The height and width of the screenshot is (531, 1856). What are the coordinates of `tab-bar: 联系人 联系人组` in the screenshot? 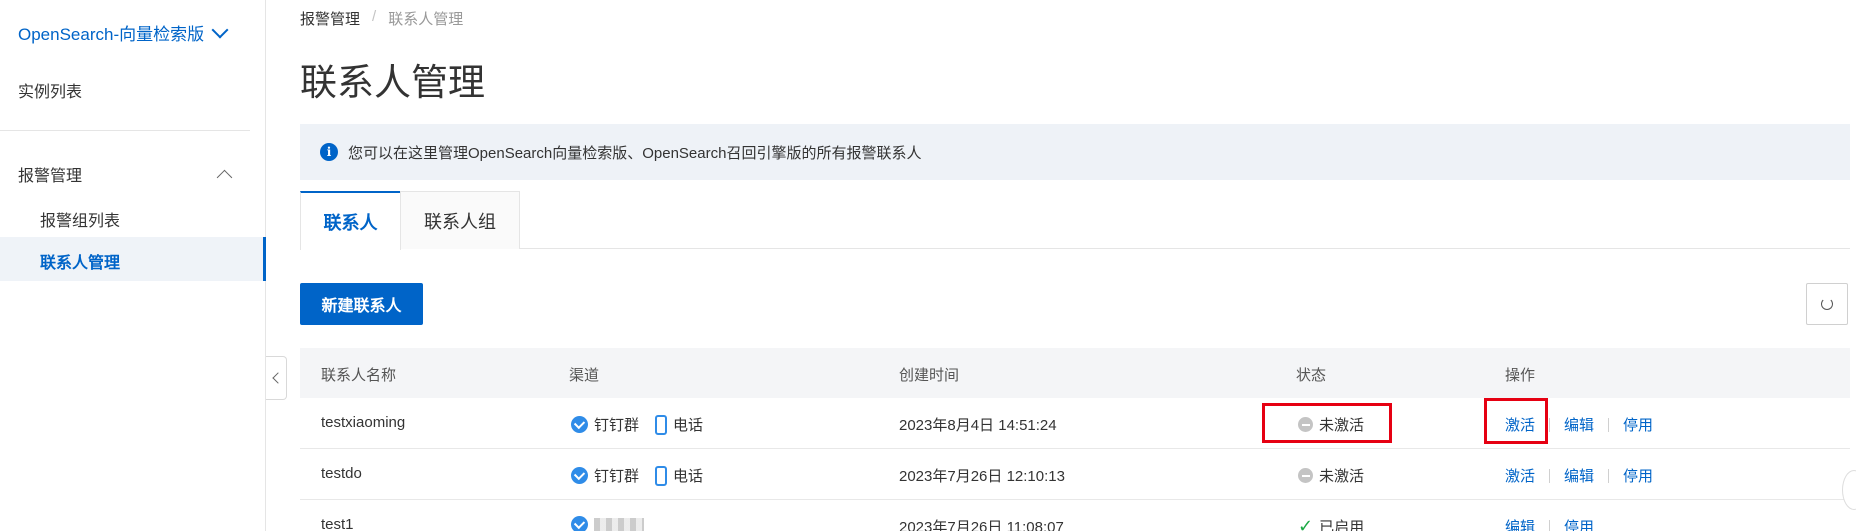 It's located at (1075, 220).